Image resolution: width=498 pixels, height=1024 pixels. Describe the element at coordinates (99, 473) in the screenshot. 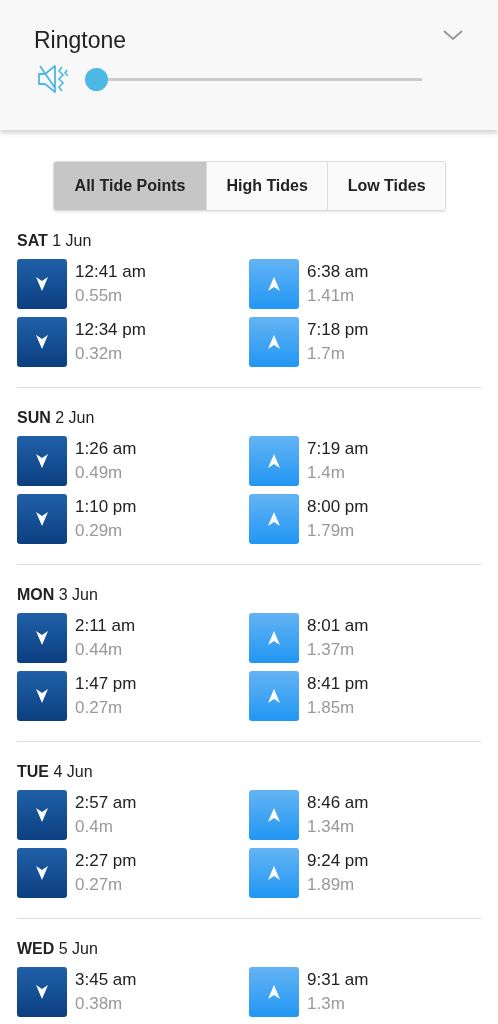

I see `tide-height: 0.49m` at that location.